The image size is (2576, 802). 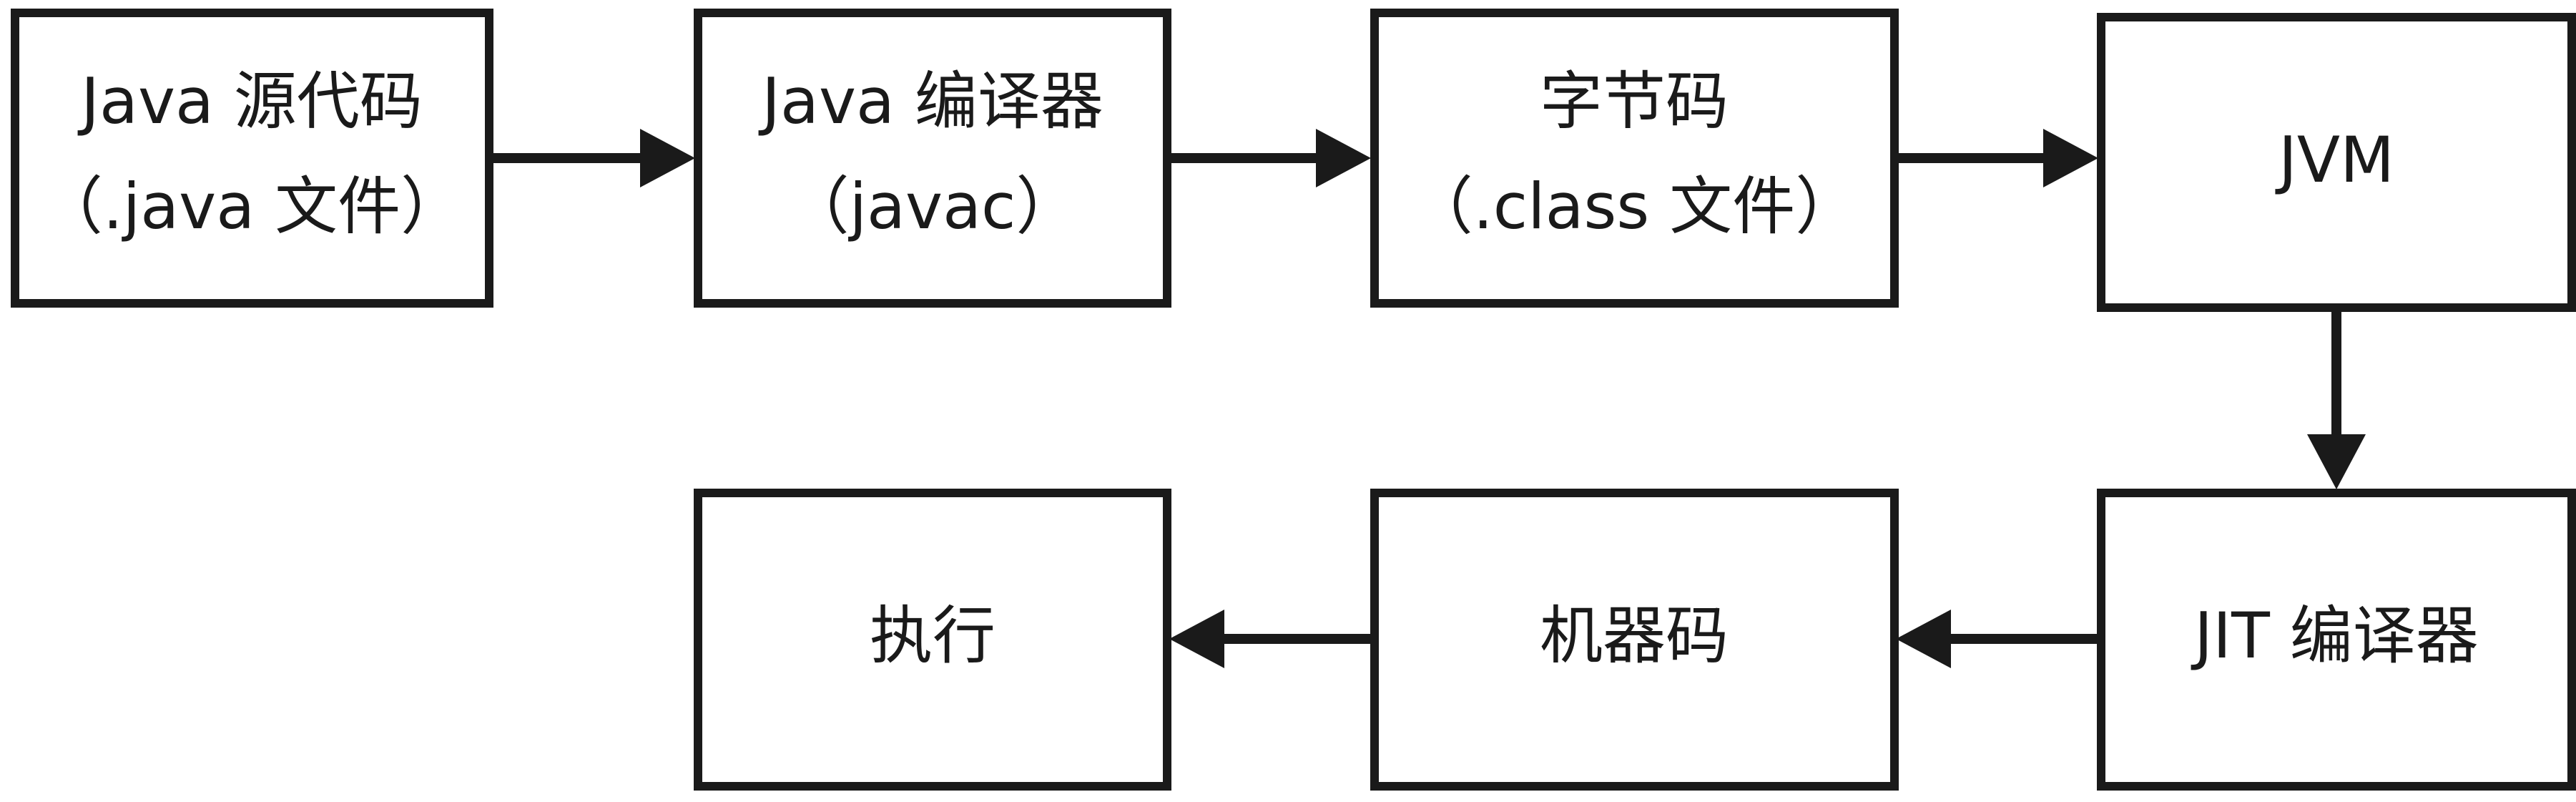 What do you see at coordinates (2336, 462) in the screenshot?
I see `arrowhead-down-icon` at bounding box center [2336, 462].